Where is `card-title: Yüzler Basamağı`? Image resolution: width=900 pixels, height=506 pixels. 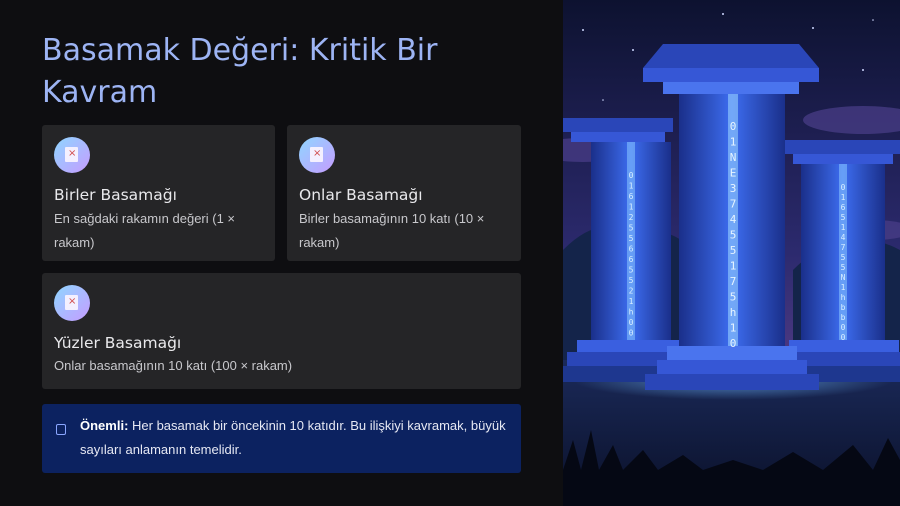 card-title: Yüzler Basamağı is located at coordinates (118, 343).